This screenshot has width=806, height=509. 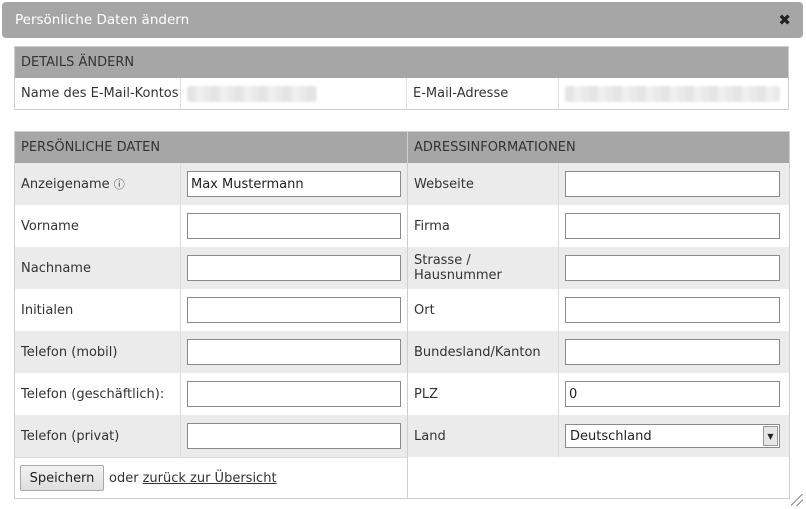 What do you see at coordinates (672, 184) in the screenshot?
I see `website-input` at bounding box center [672, 184].